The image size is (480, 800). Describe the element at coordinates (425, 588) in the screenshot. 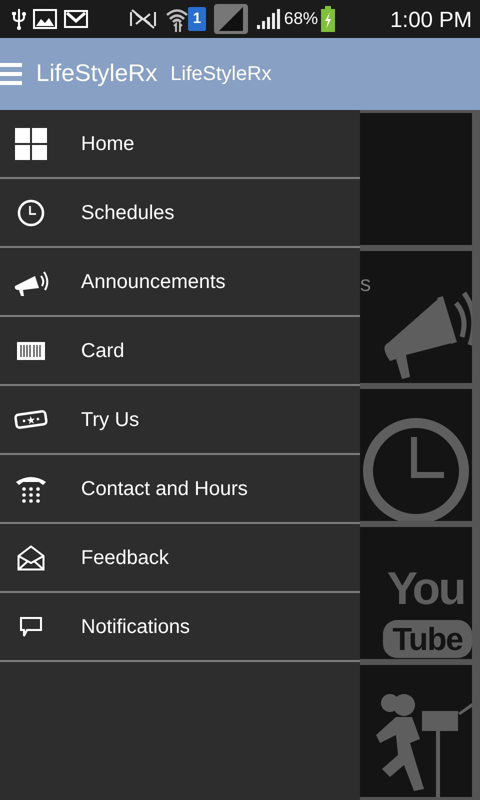

I see `logo-text: You` at that location.